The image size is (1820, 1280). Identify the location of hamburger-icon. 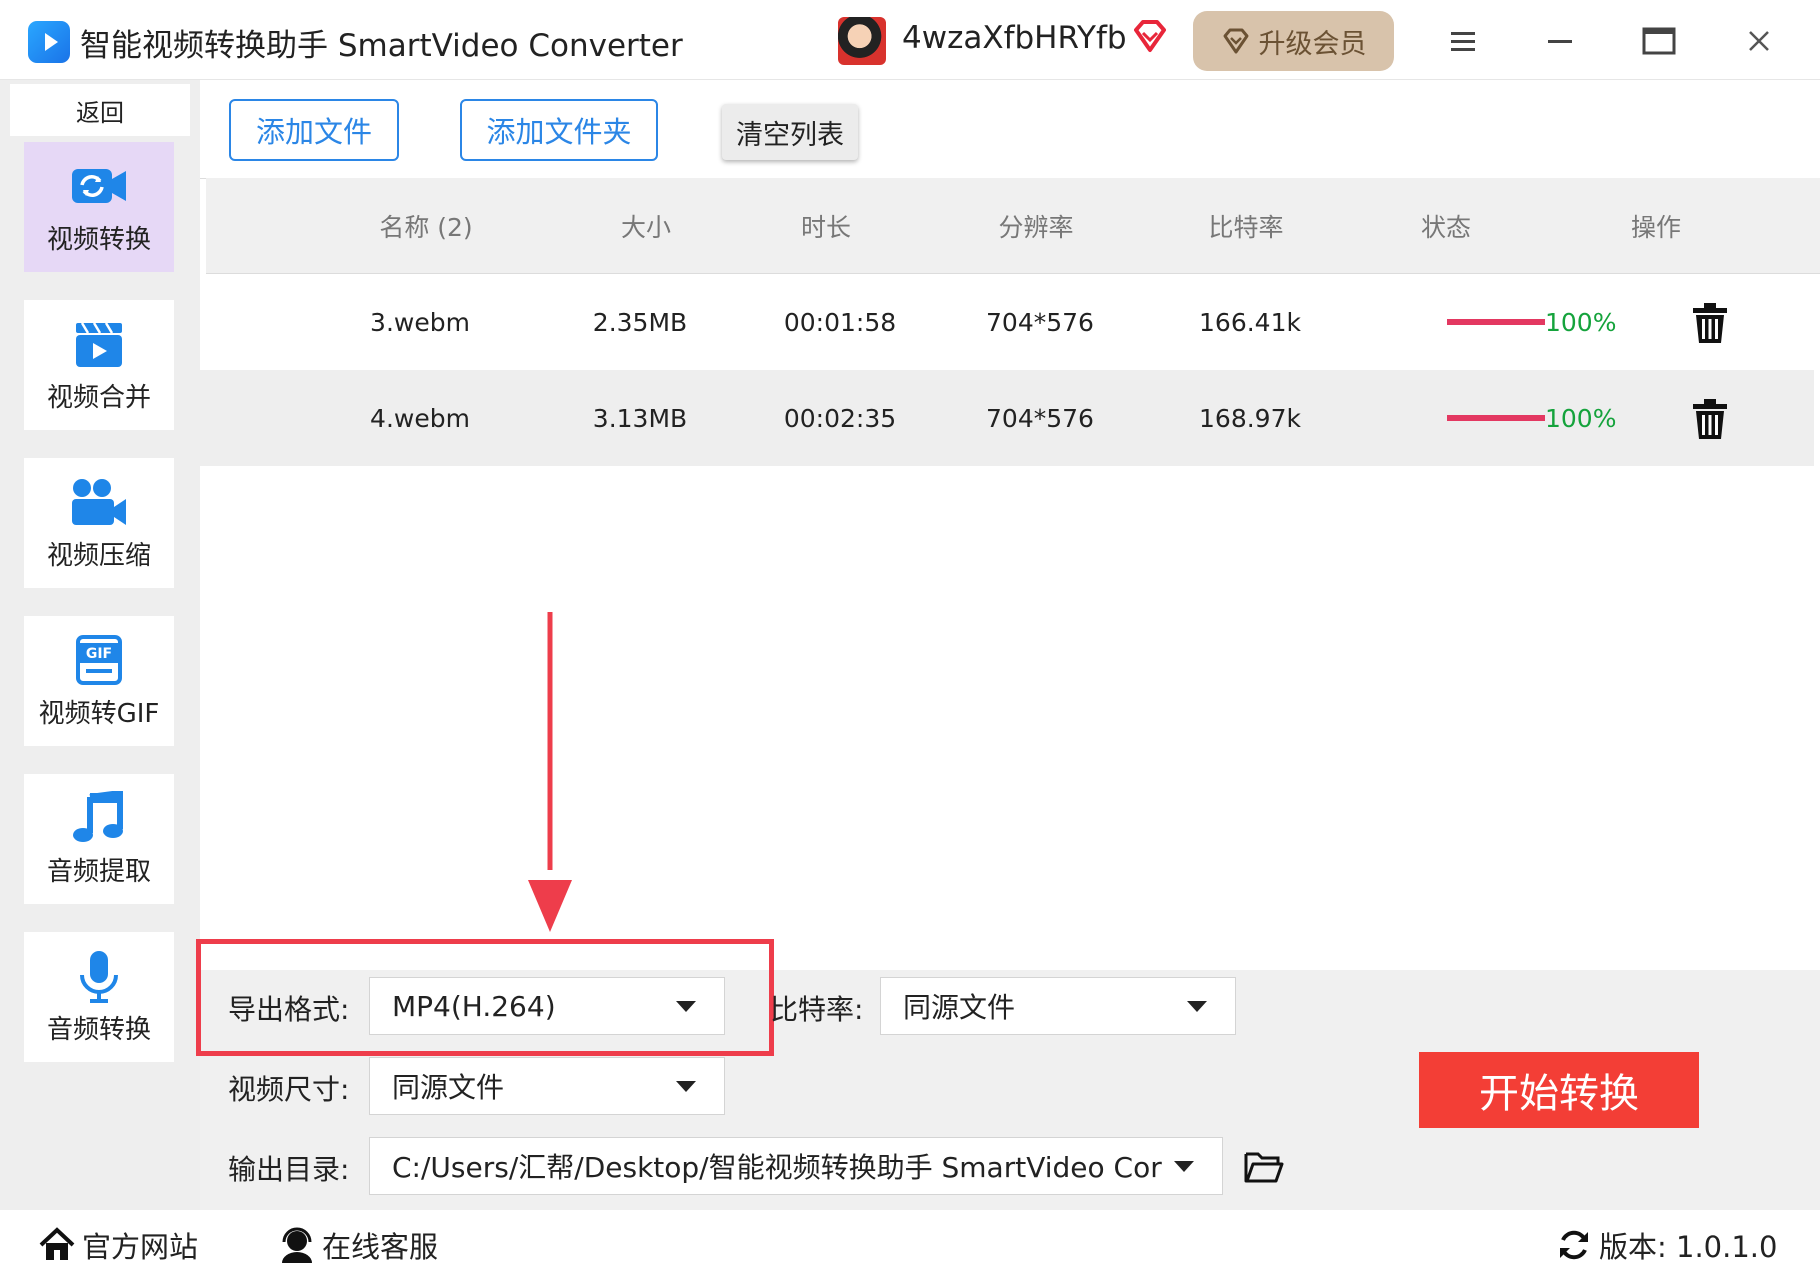
(1463, 41).